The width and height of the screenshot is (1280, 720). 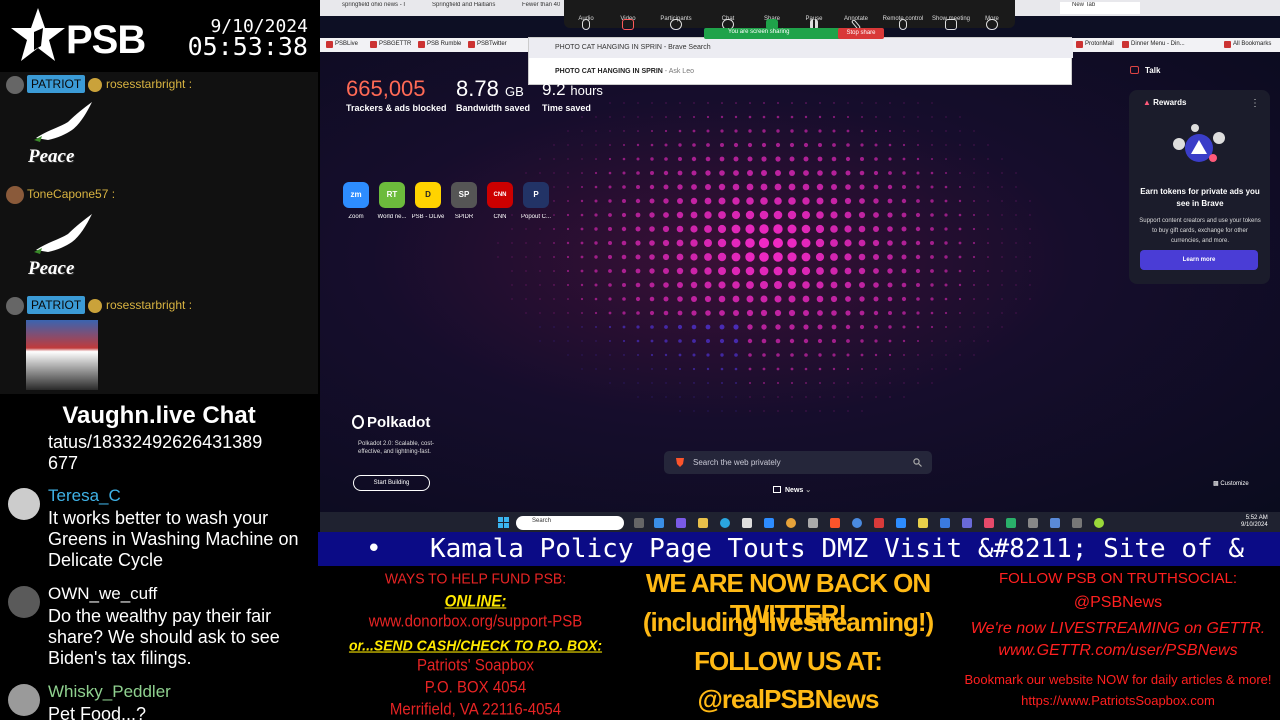 What do you see at coordinates (792, 490) in the screenshot?
I see `news-button: News ⌄` at bounding box center [792, 490].